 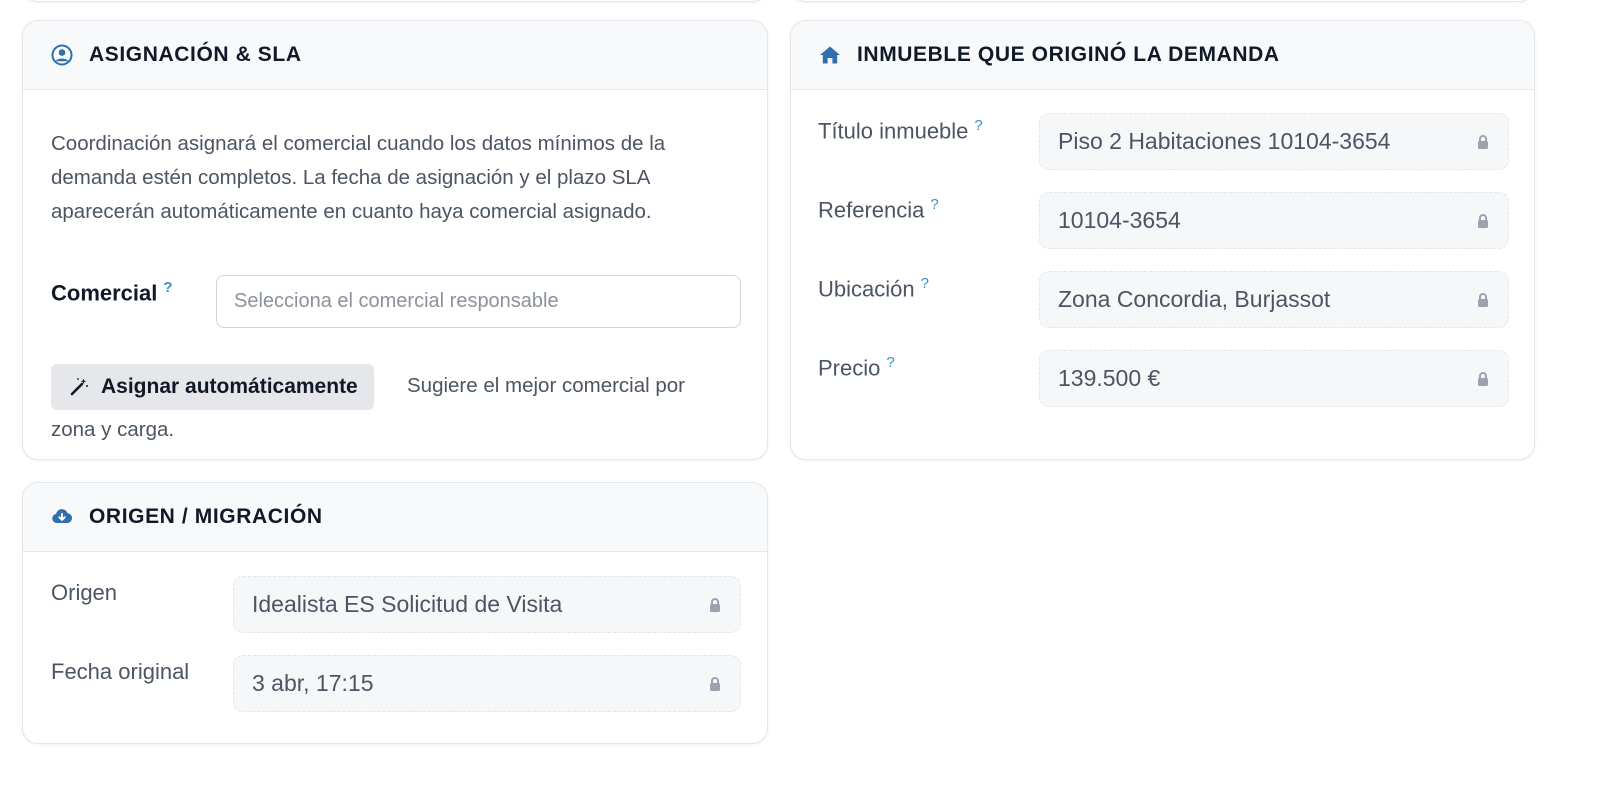 I want to click on ubicacion-help-icon: ?, so click(x=925, y=283).